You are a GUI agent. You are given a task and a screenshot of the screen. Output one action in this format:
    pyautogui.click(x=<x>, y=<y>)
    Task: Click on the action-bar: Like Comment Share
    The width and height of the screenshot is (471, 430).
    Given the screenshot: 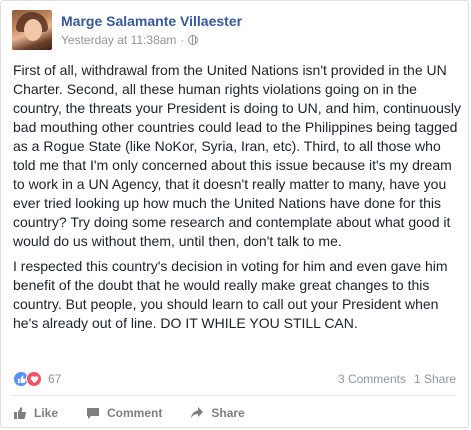 What is the action you would take?
    pyautogui.click(x=234, y=413)
    